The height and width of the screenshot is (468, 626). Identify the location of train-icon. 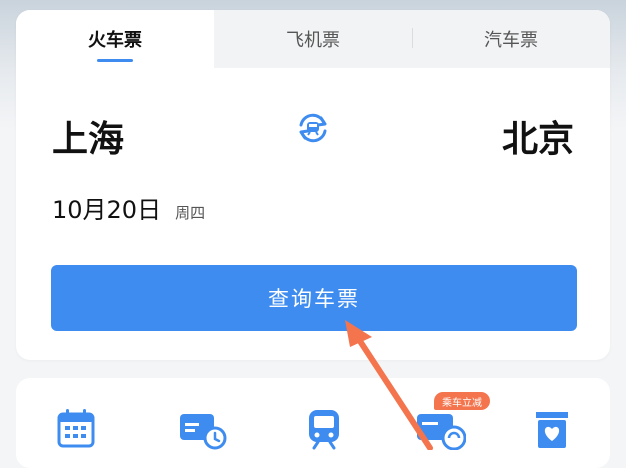
(324, 429).